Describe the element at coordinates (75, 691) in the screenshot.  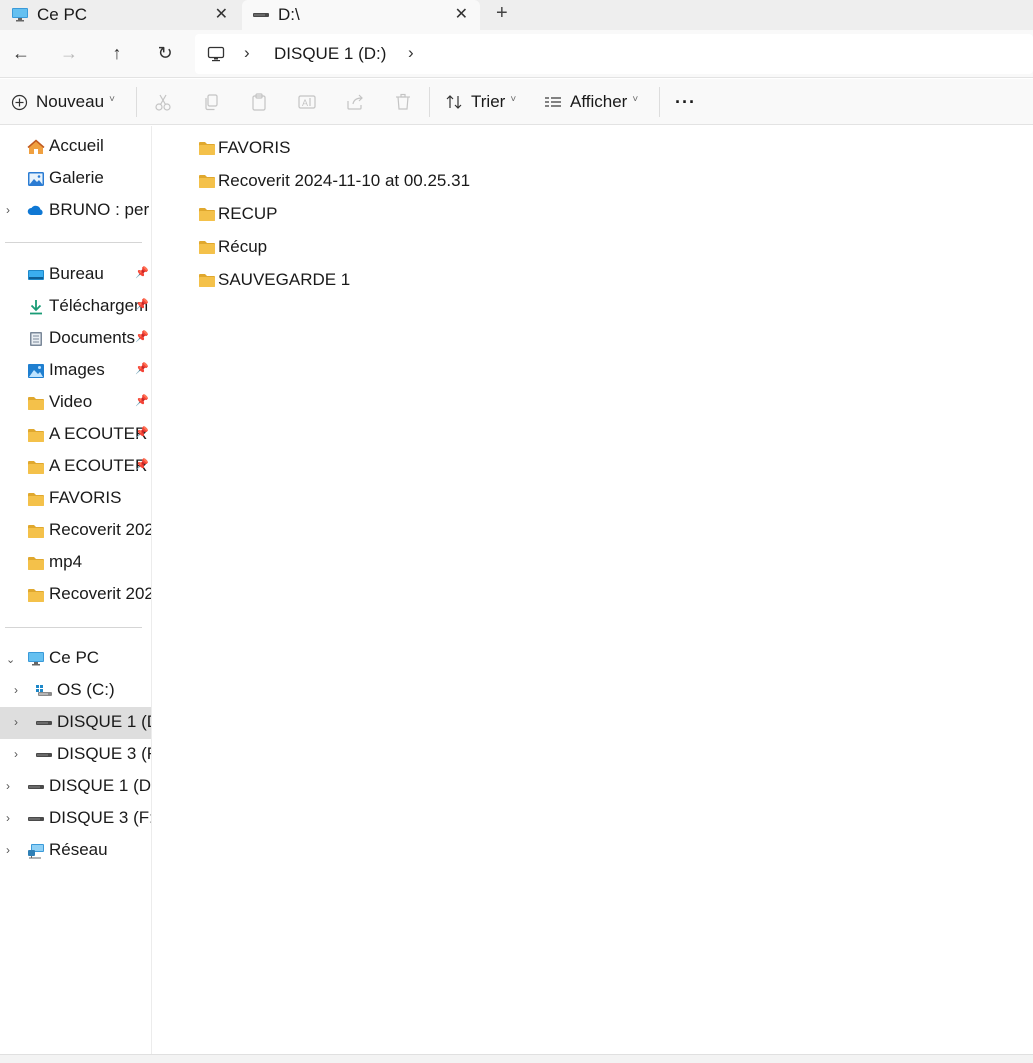
I see `sidebar-item-os-c: › OS (C:)` at that location.